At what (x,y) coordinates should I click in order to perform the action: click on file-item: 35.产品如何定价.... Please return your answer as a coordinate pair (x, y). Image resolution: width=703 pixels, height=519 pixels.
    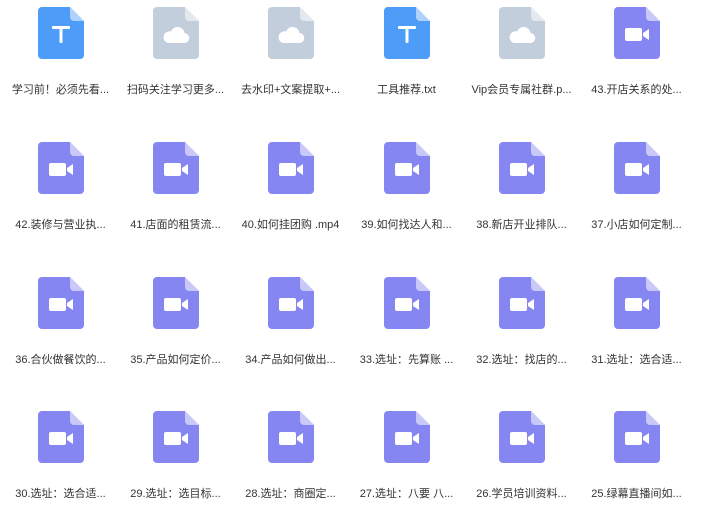
    Looking at the image, I should click on (175, 336).